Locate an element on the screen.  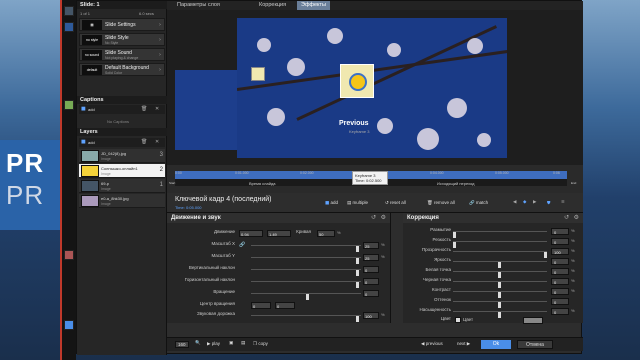
center-x-field: 0 is located at coordinates (261, 305).